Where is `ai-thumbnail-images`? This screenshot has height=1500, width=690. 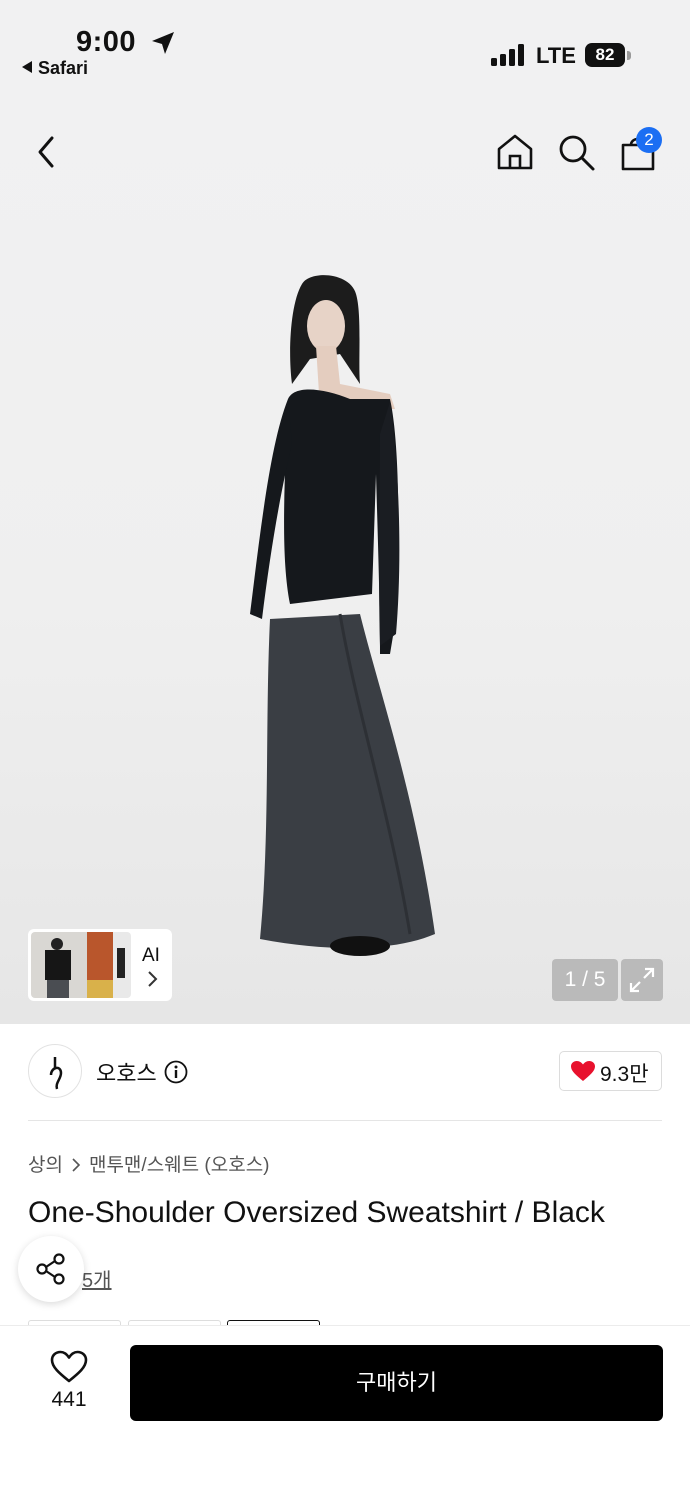 ai-thumbnail-images is located at coordinates (81, 965).